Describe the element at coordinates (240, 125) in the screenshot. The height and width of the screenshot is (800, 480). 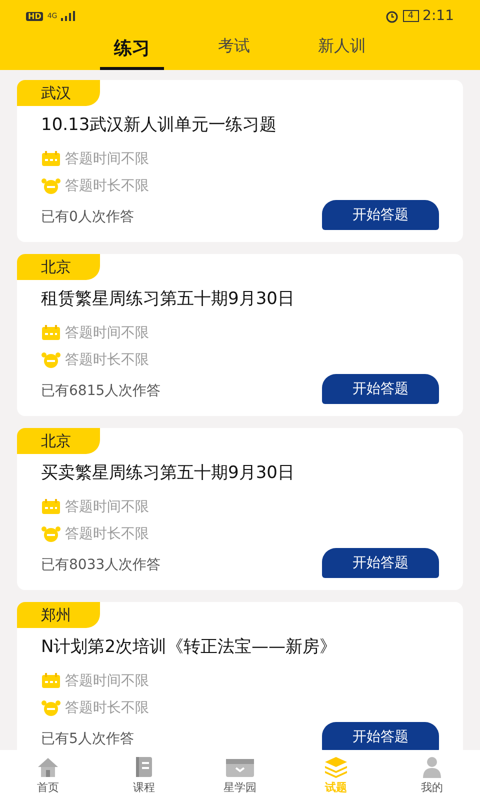
I see `exercise-title: 10.13武汉新人训单元一练习题` at that location.